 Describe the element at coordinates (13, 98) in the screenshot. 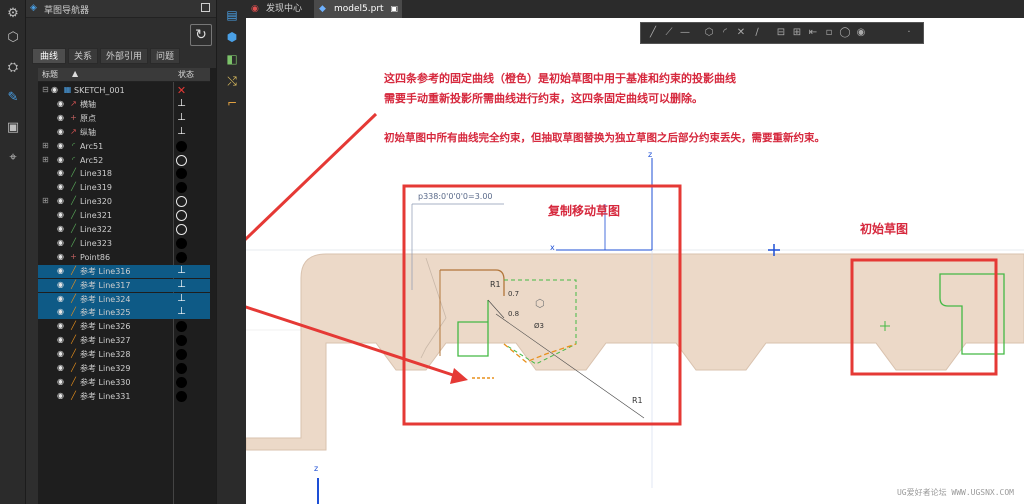

I see `sketch-navigator-icon: ✎` at that location.